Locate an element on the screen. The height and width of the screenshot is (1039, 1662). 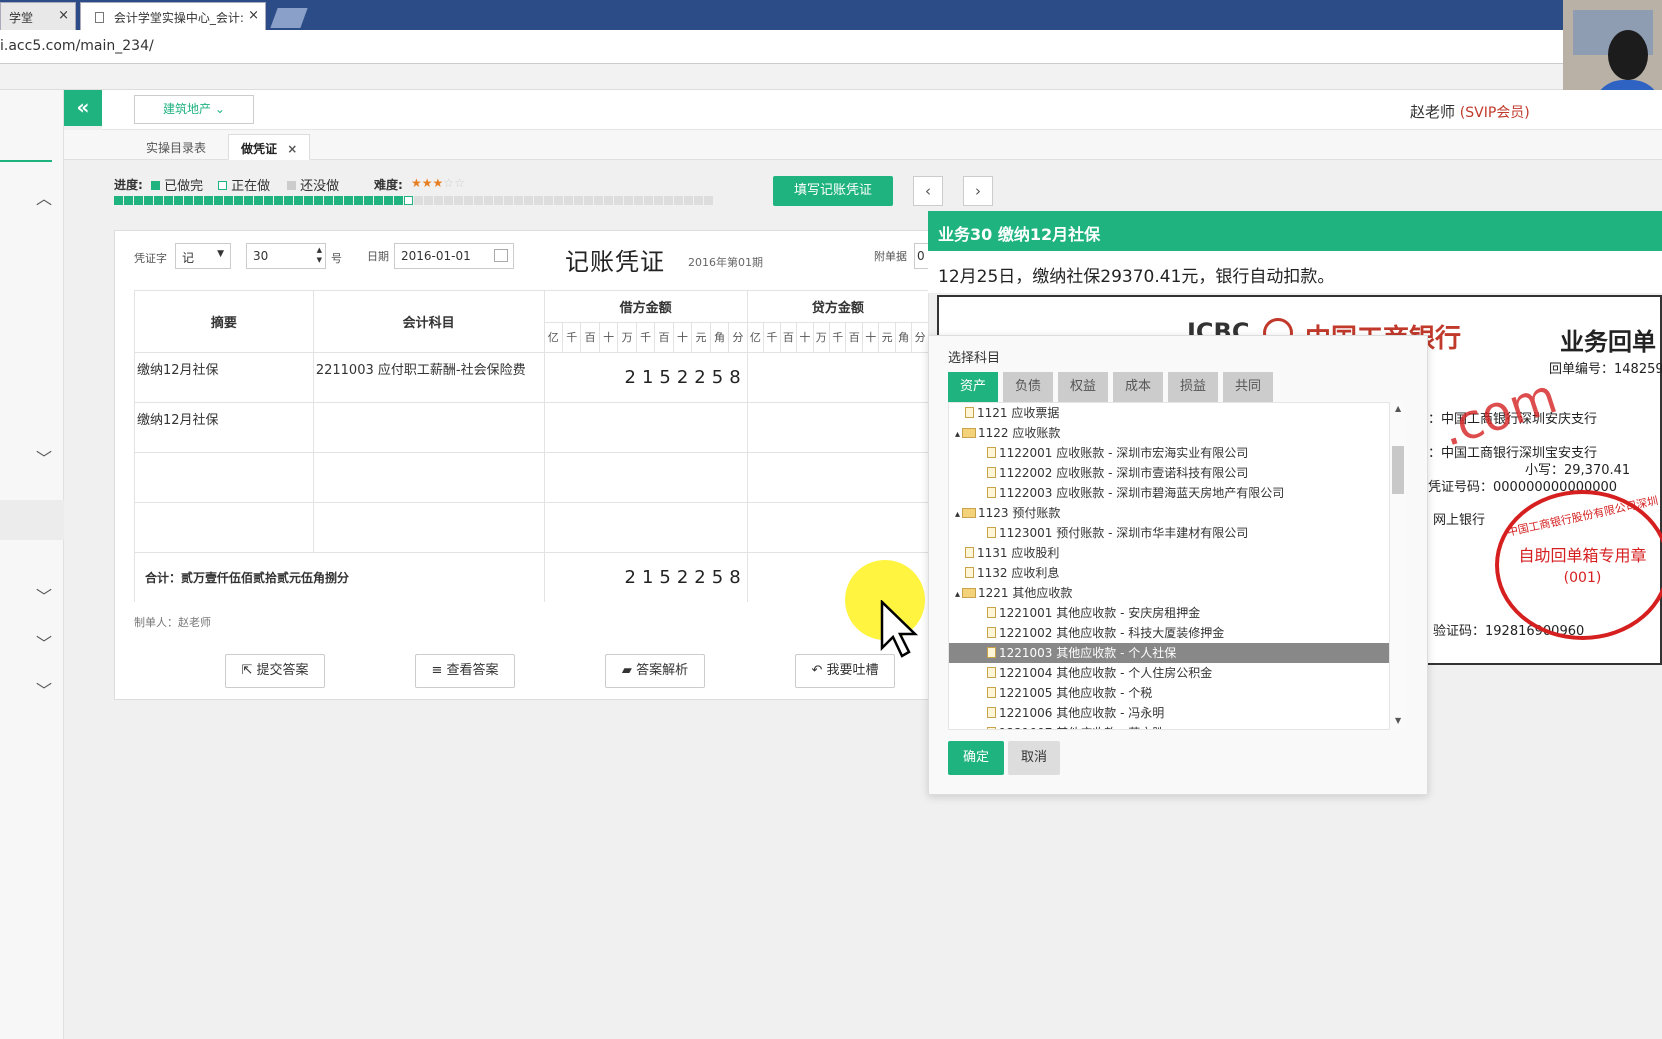
scroll-down-icon: ▼ is located at coordinates (1398, 720).